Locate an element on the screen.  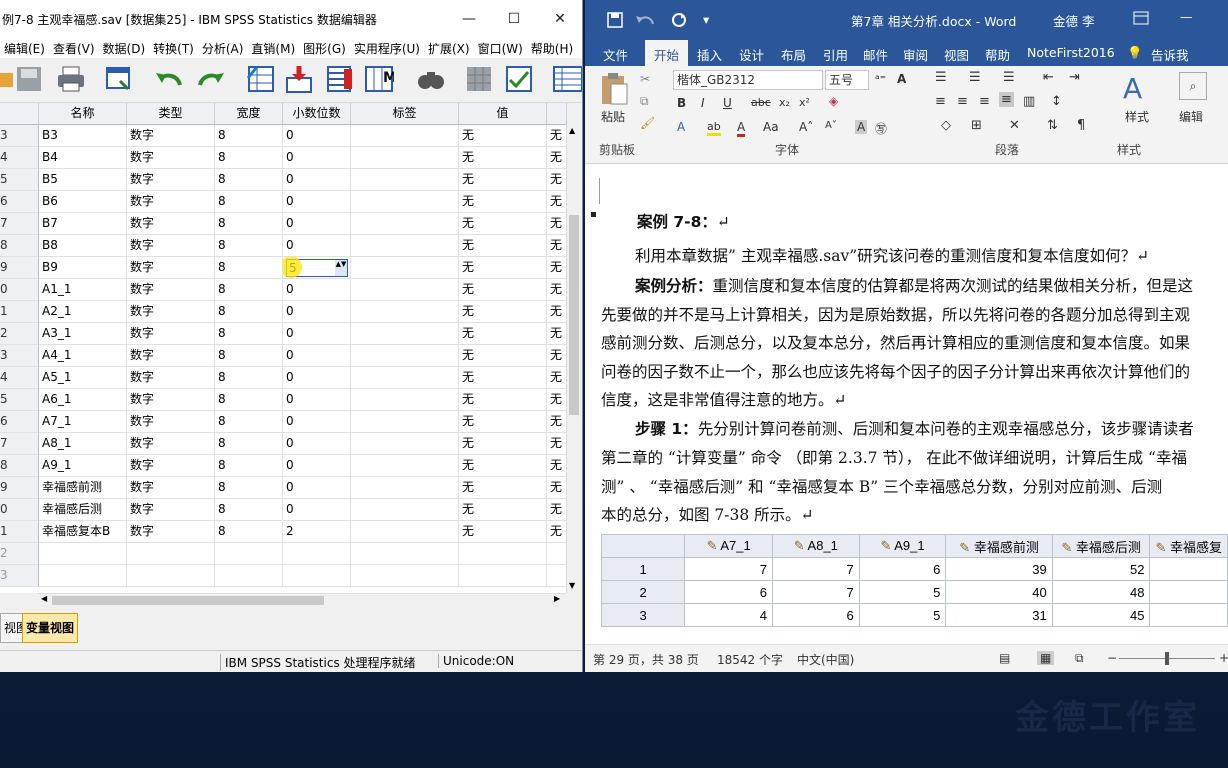
font-color-icon: A is located at coordinates (741, 128).